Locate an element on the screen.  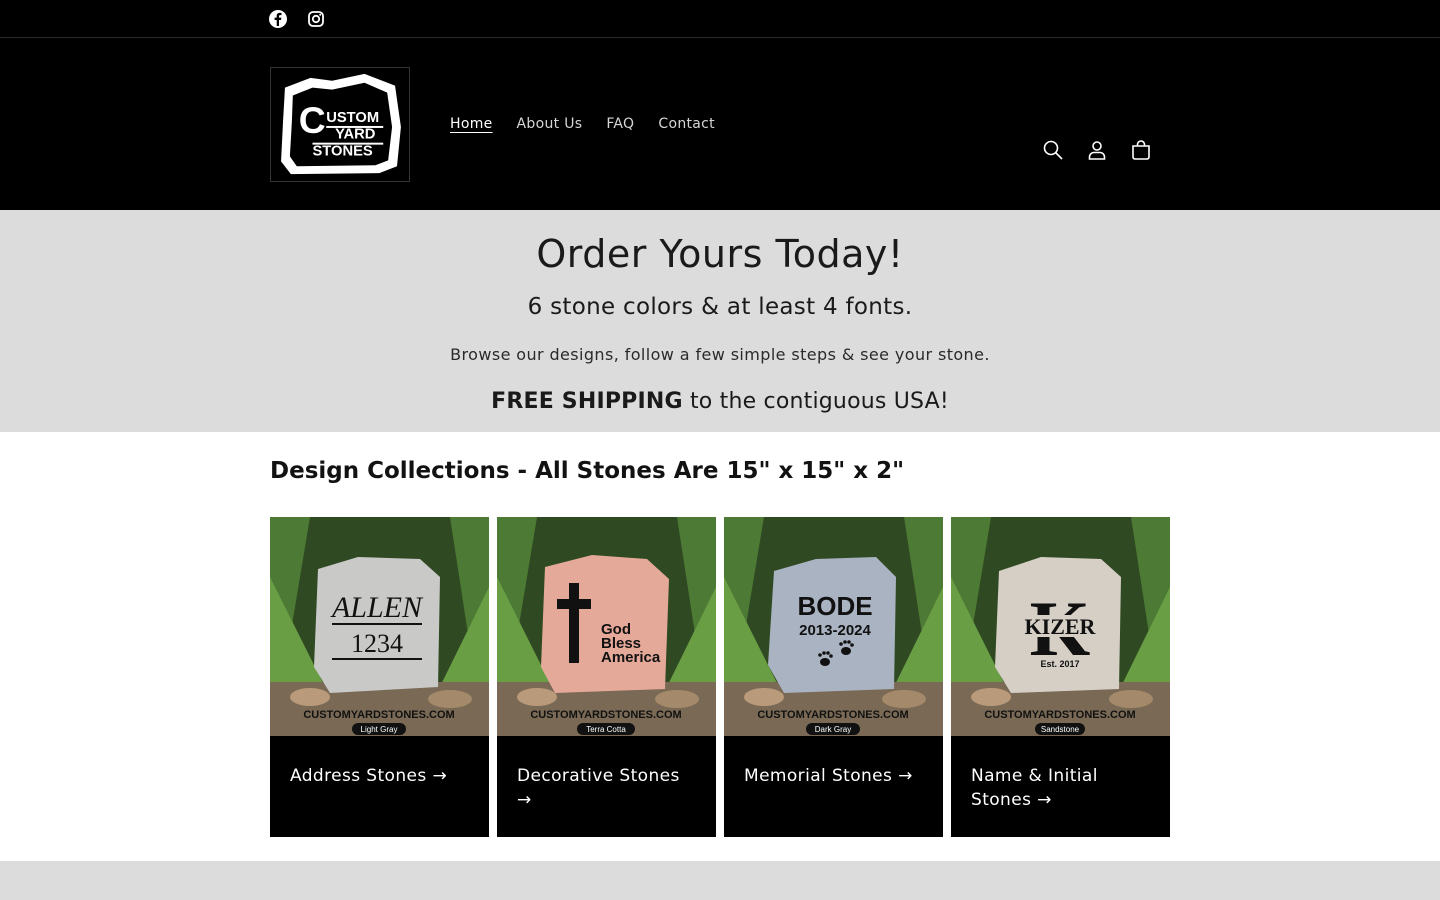
banner-subheading: 6 stone colors & at least 4 fonts. is located at coordinates (720, 307).